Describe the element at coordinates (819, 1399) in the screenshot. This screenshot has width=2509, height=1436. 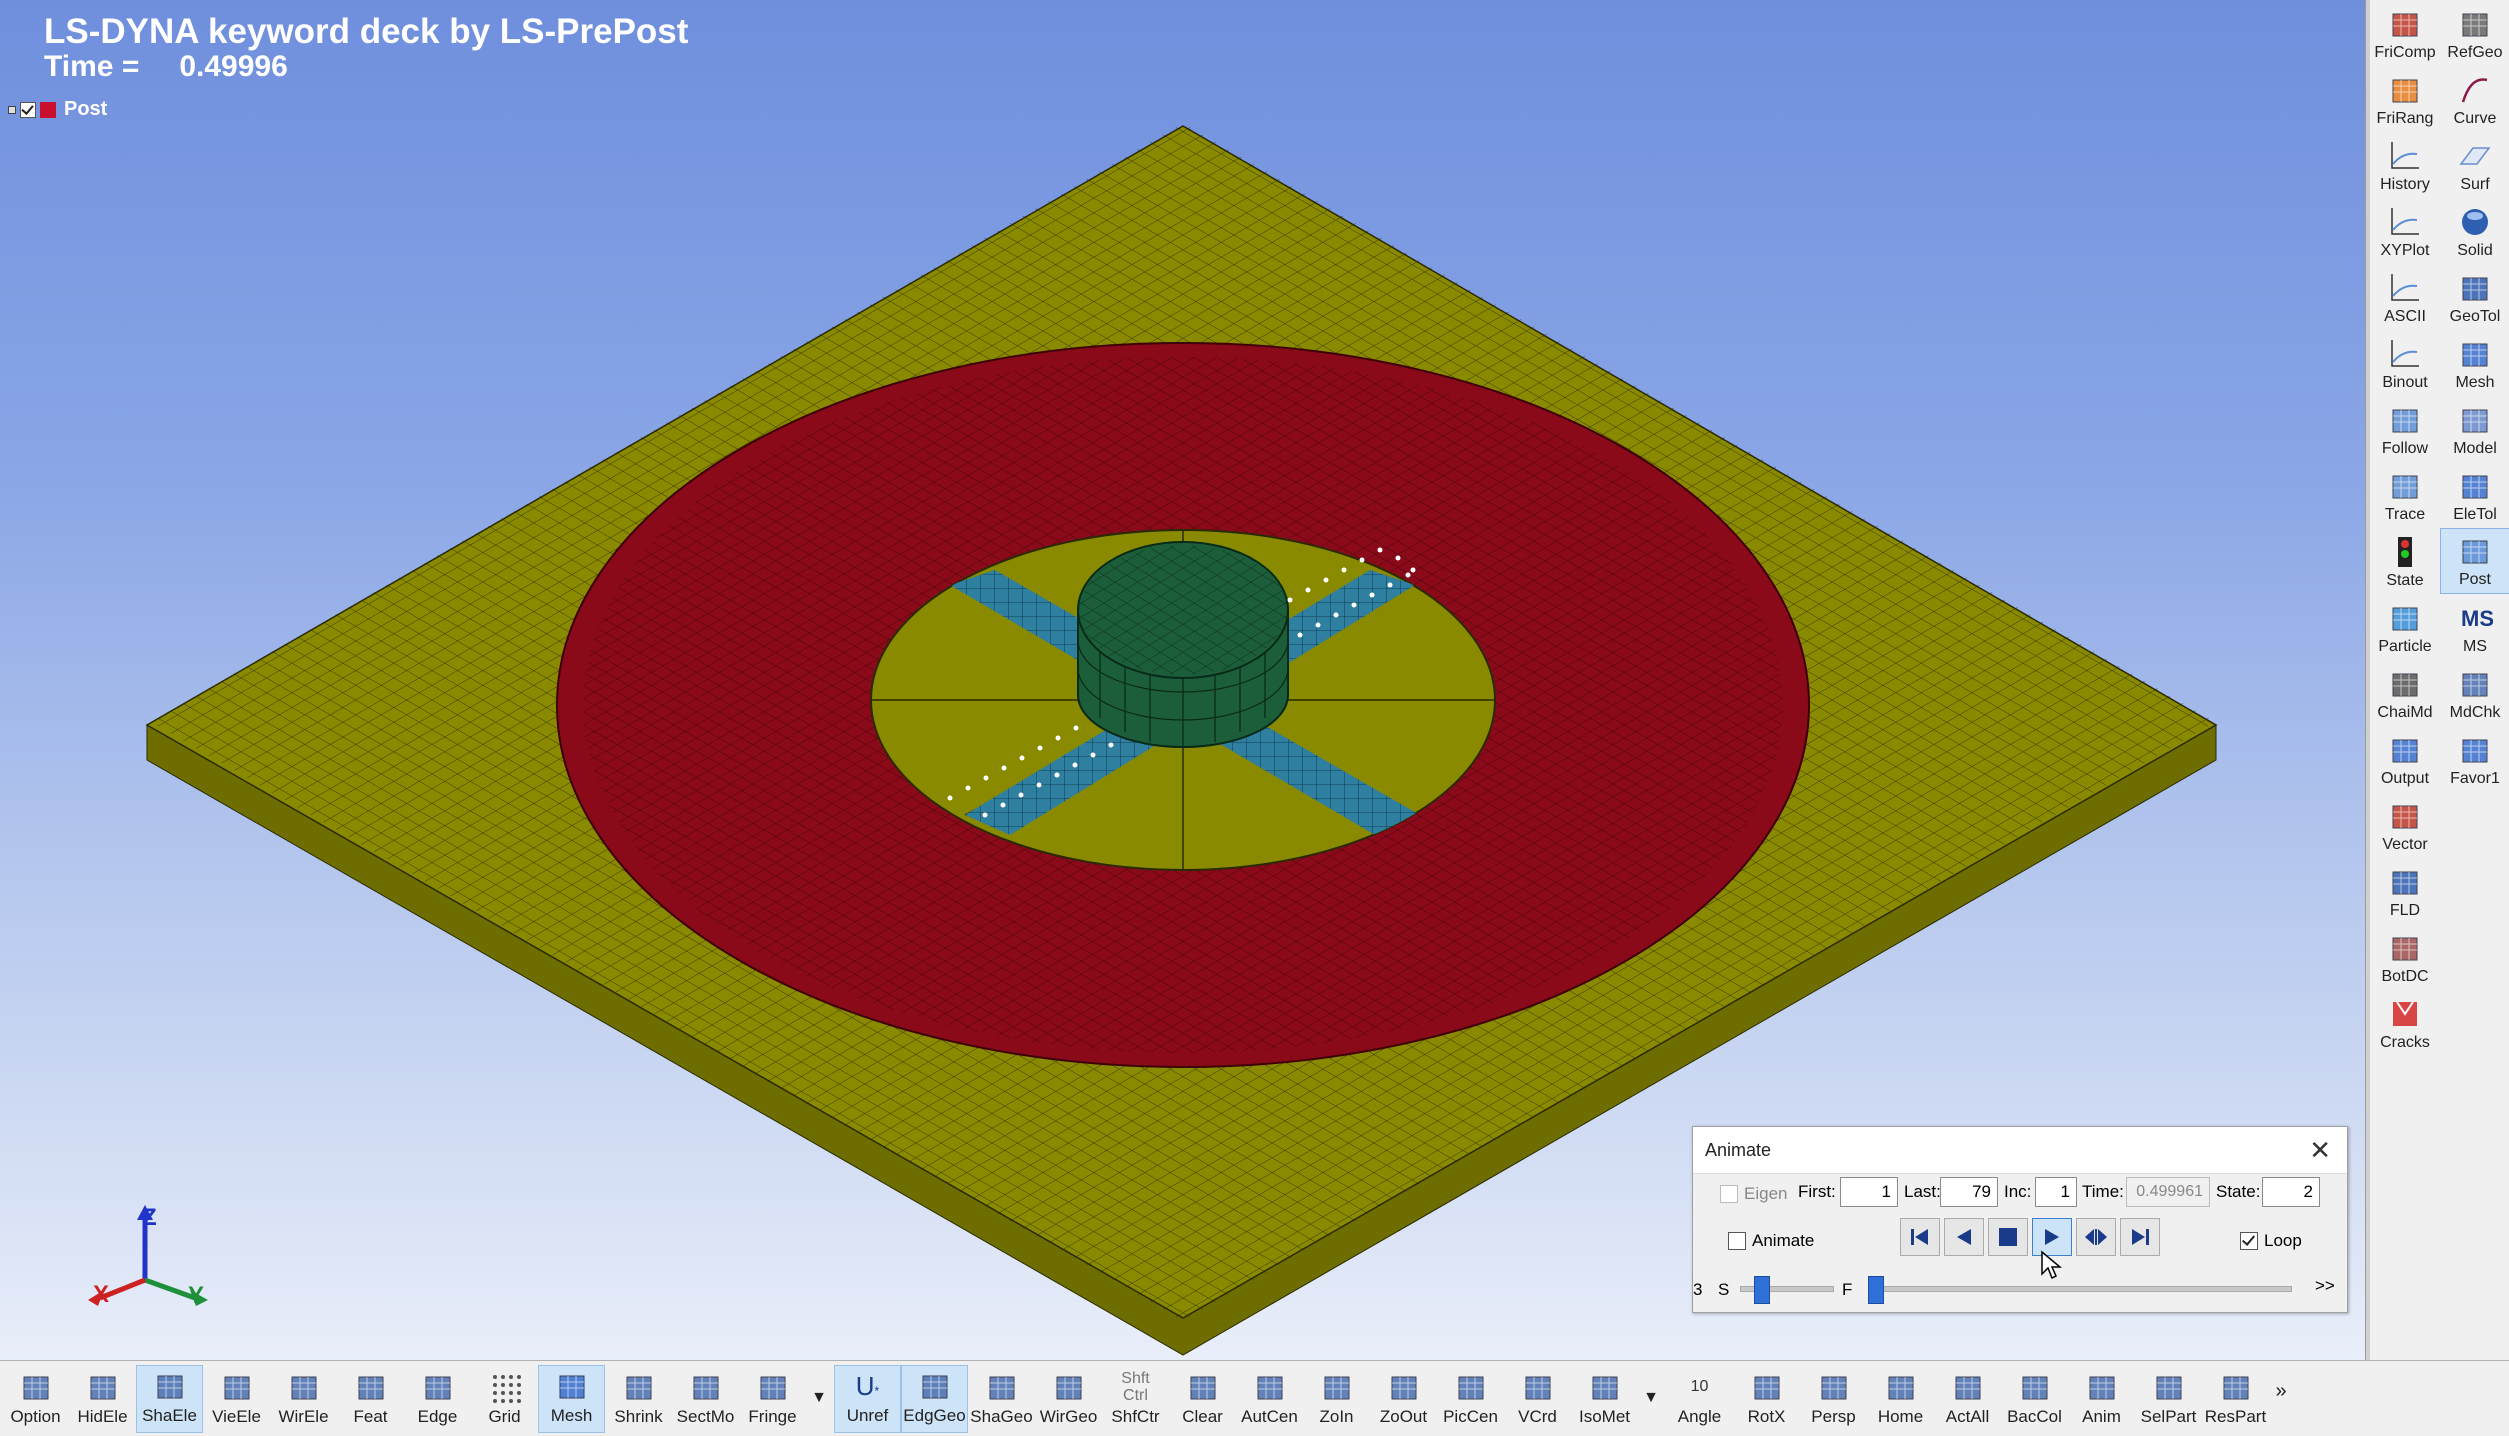
I see `fringe-dropdown-button: ▼` at that location.